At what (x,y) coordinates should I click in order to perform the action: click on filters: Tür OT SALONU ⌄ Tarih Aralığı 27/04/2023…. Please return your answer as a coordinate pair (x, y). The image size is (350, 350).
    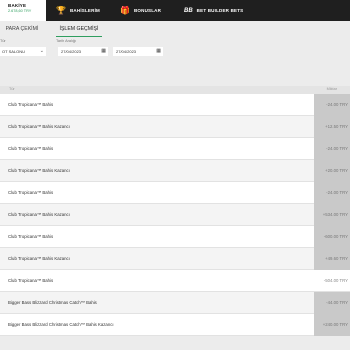
    Looking at the image, I should click on (175, 50).